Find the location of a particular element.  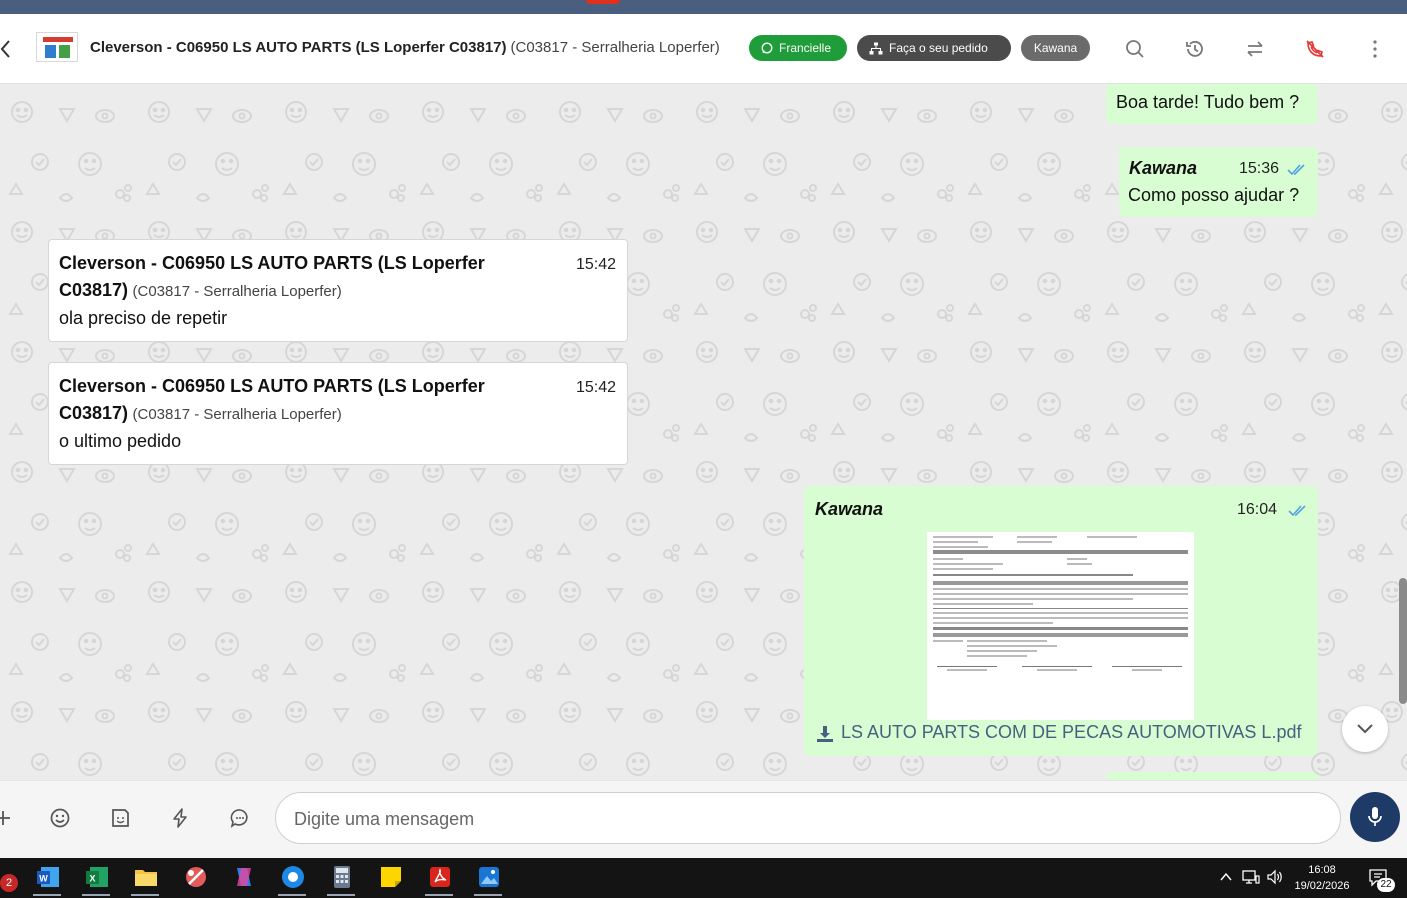

user-tag: Kawana is located at coordinates (1055, 48).